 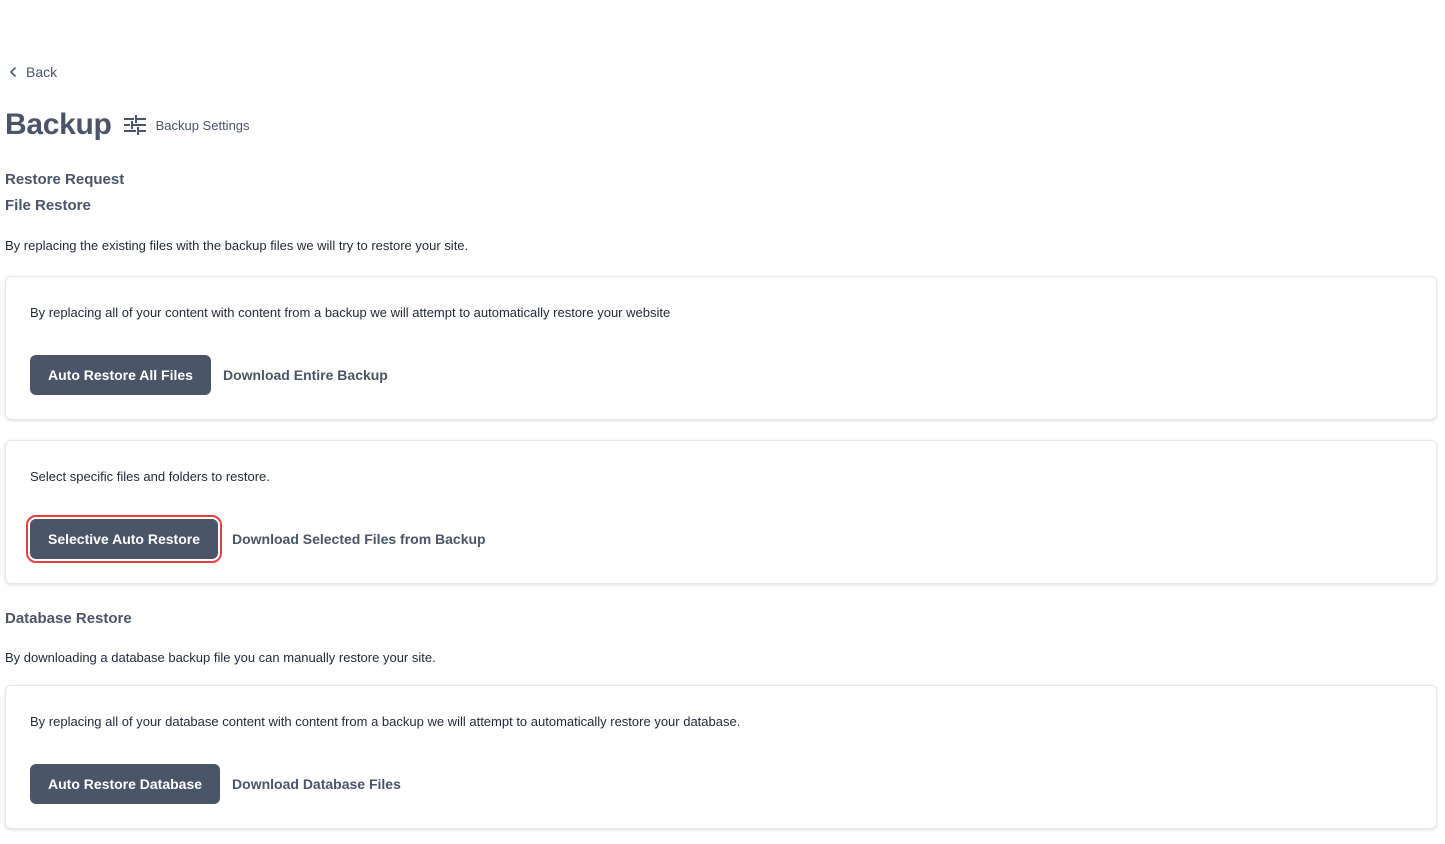 What do you see at coordinates (134, 125) in the screenshot?
I see `sliders-icon` at bounding box center [134, 125].